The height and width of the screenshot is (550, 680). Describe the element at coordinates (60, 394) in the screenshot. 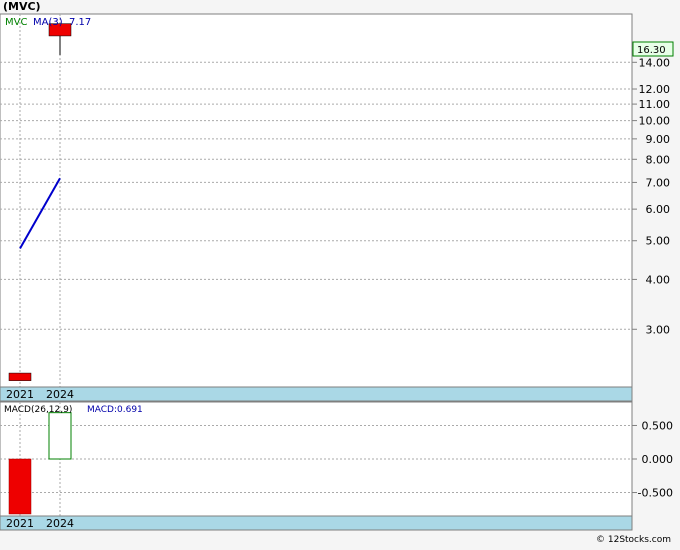

I see `price-x-tick-label: 2024` at that location.